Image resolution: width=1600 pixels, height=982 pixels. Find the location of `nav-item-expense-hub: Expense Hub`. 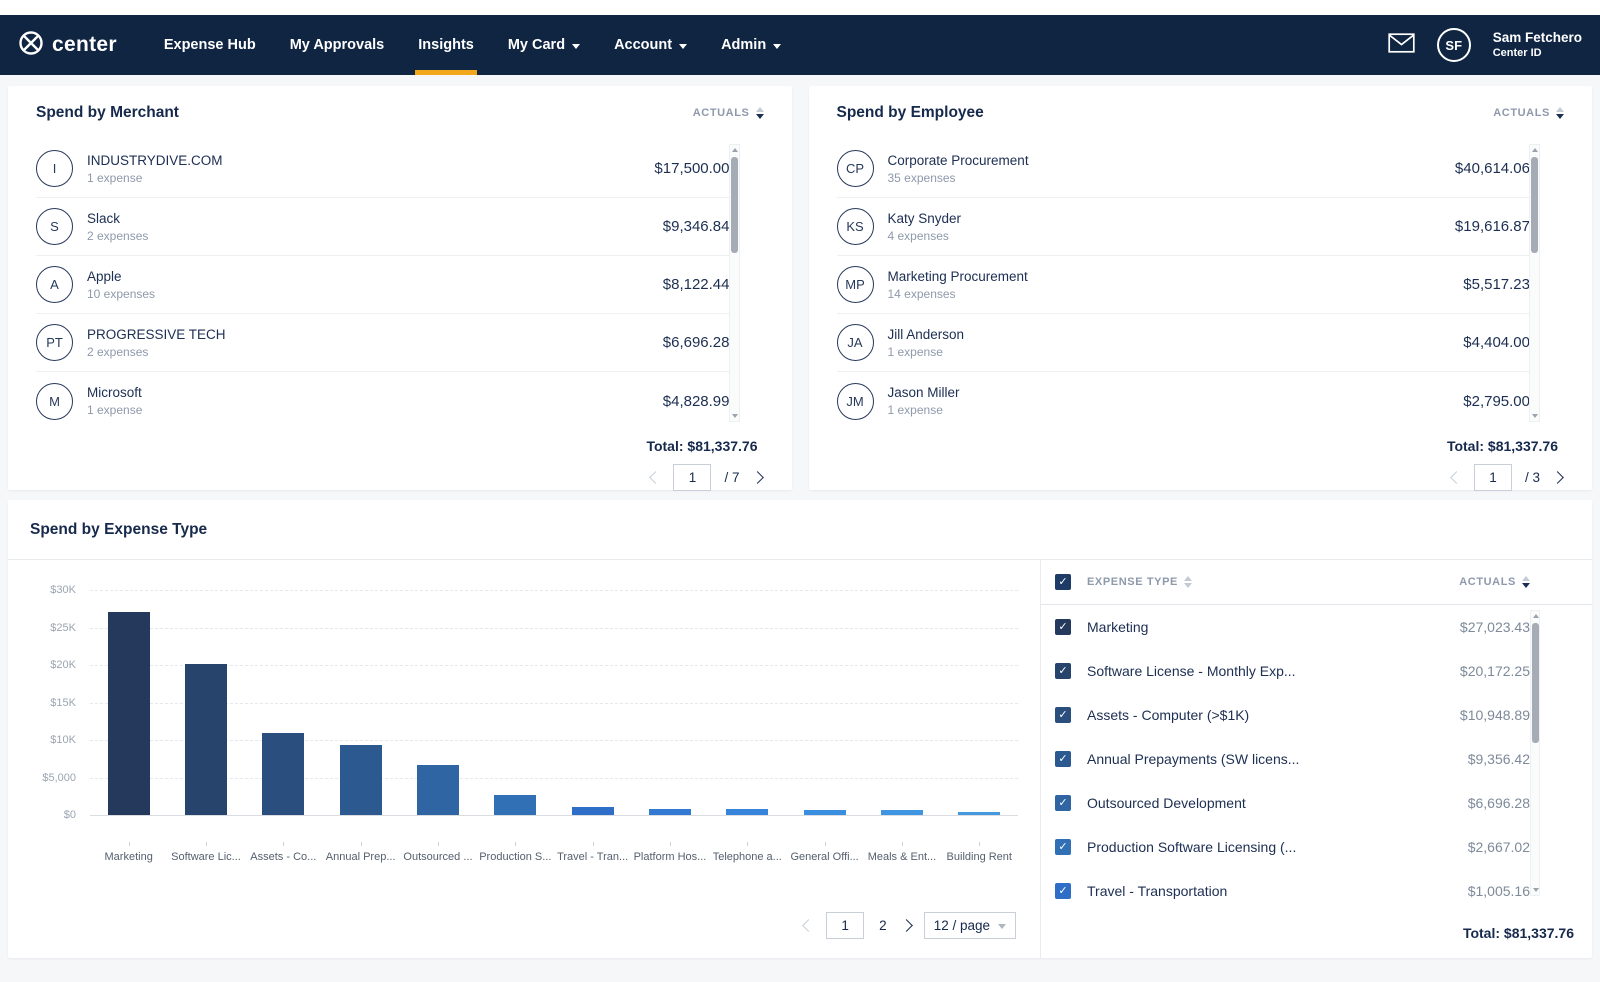

nav-item-expense-hub: Expense Hub is located at coordinates (210, 45).